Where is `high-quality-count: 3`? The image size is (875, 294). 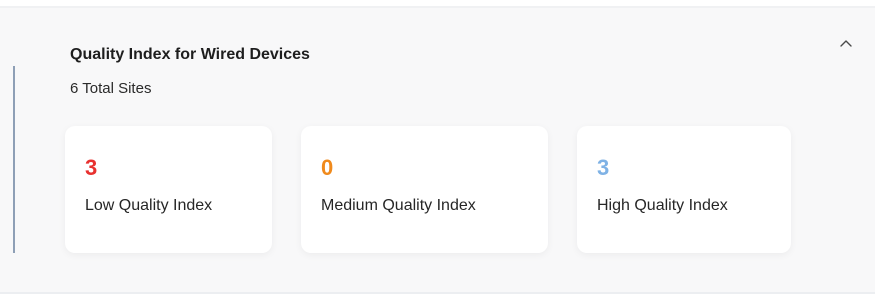
high-quality-count: 3 is located at coordinates (603, 167).